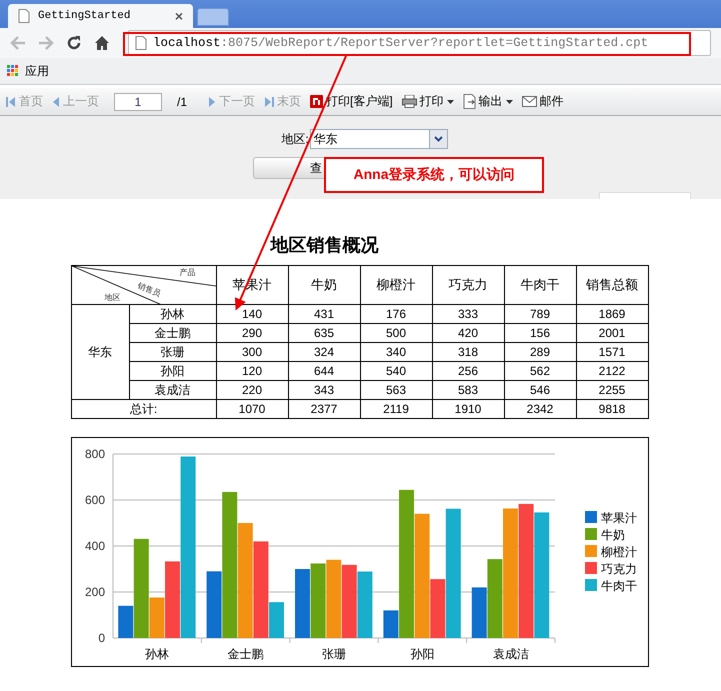  What do you see at coordinates (468, 314) in the screenshot?
I see `table-cell: 333` at bounding box center [468, 314].